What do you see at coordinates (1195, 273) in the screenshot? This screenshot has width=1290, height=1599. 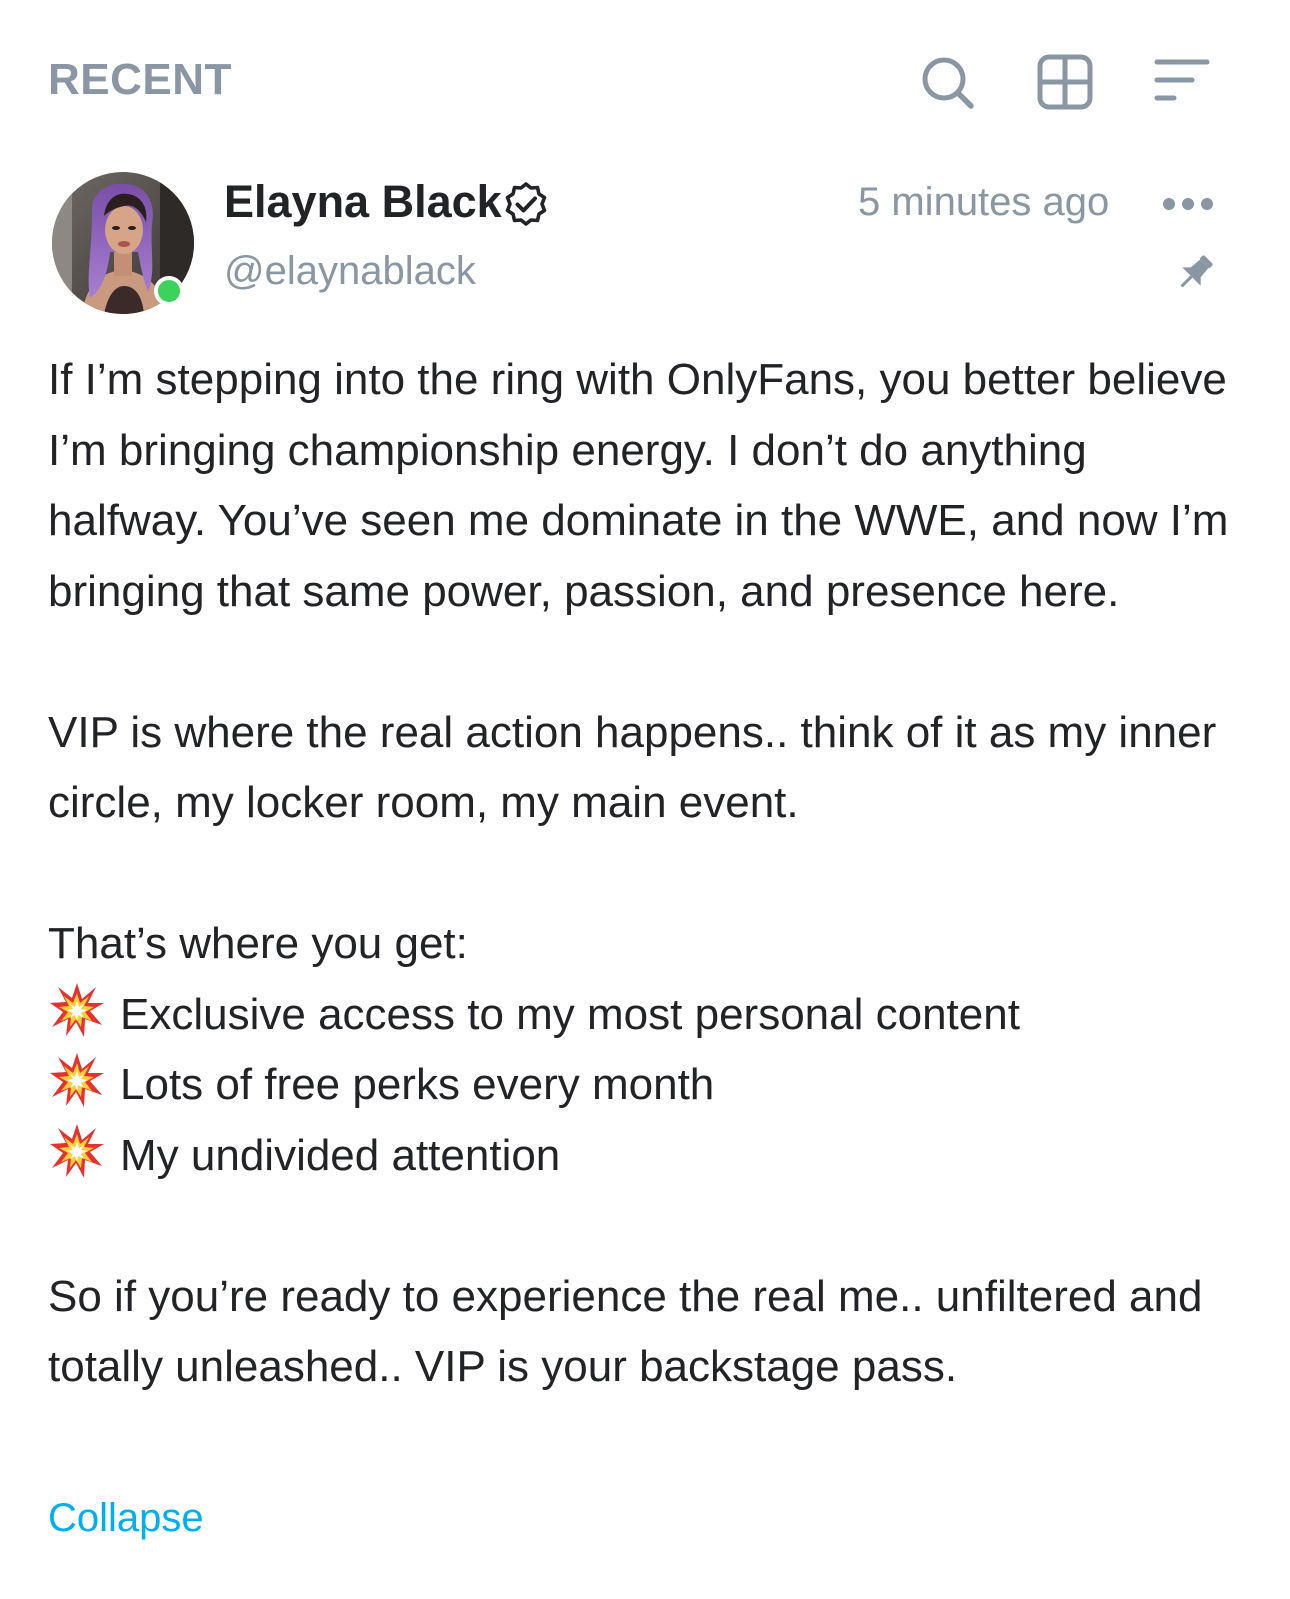 I see `pin-icon` at bounding box center [1195, 273].